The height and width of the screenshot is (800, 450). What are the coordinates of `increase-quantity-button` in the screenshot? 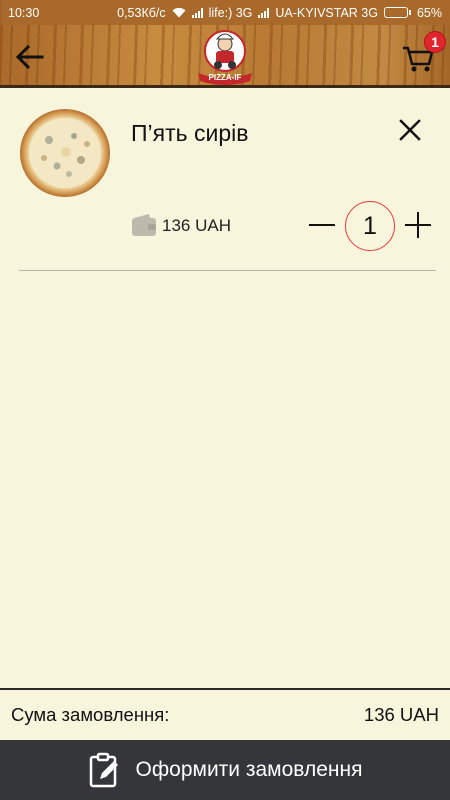 It's located at (418, 225).